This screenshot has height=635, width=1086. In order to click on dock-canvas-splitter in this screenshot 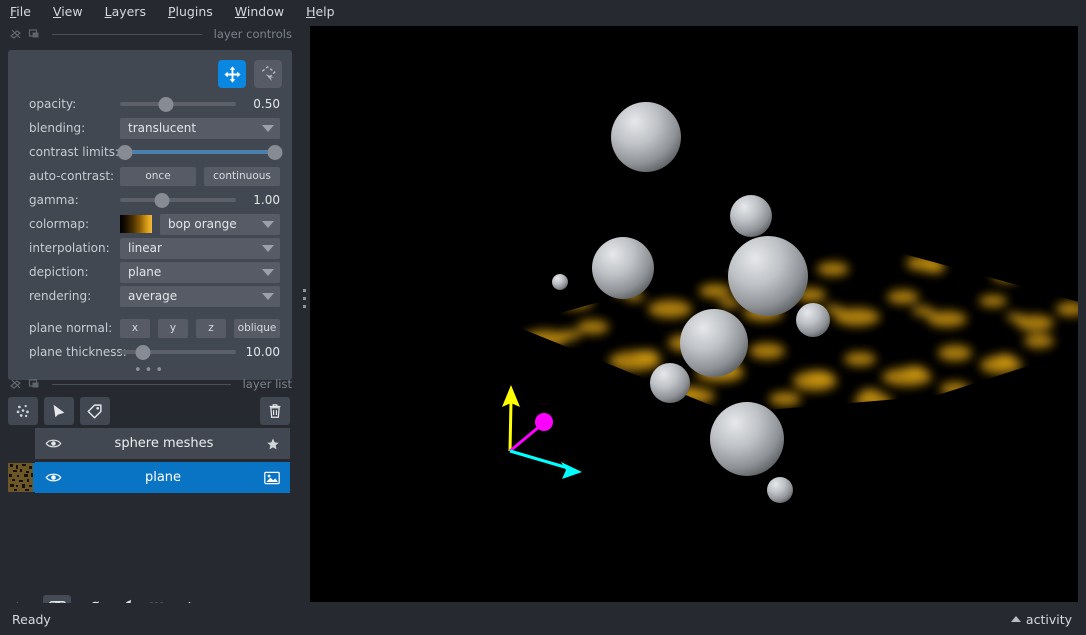, I will do `click(304, 298)`.